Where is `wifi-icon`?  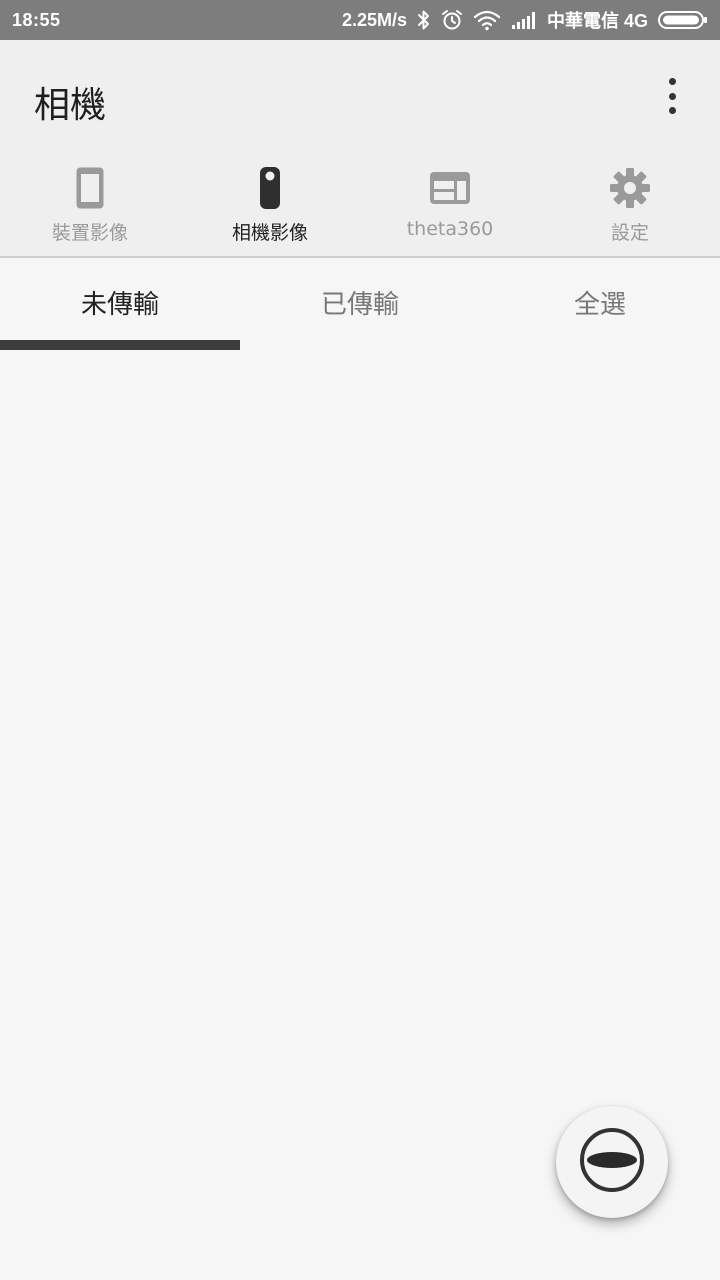 wifi-icon is located at coordinates (487, 20).